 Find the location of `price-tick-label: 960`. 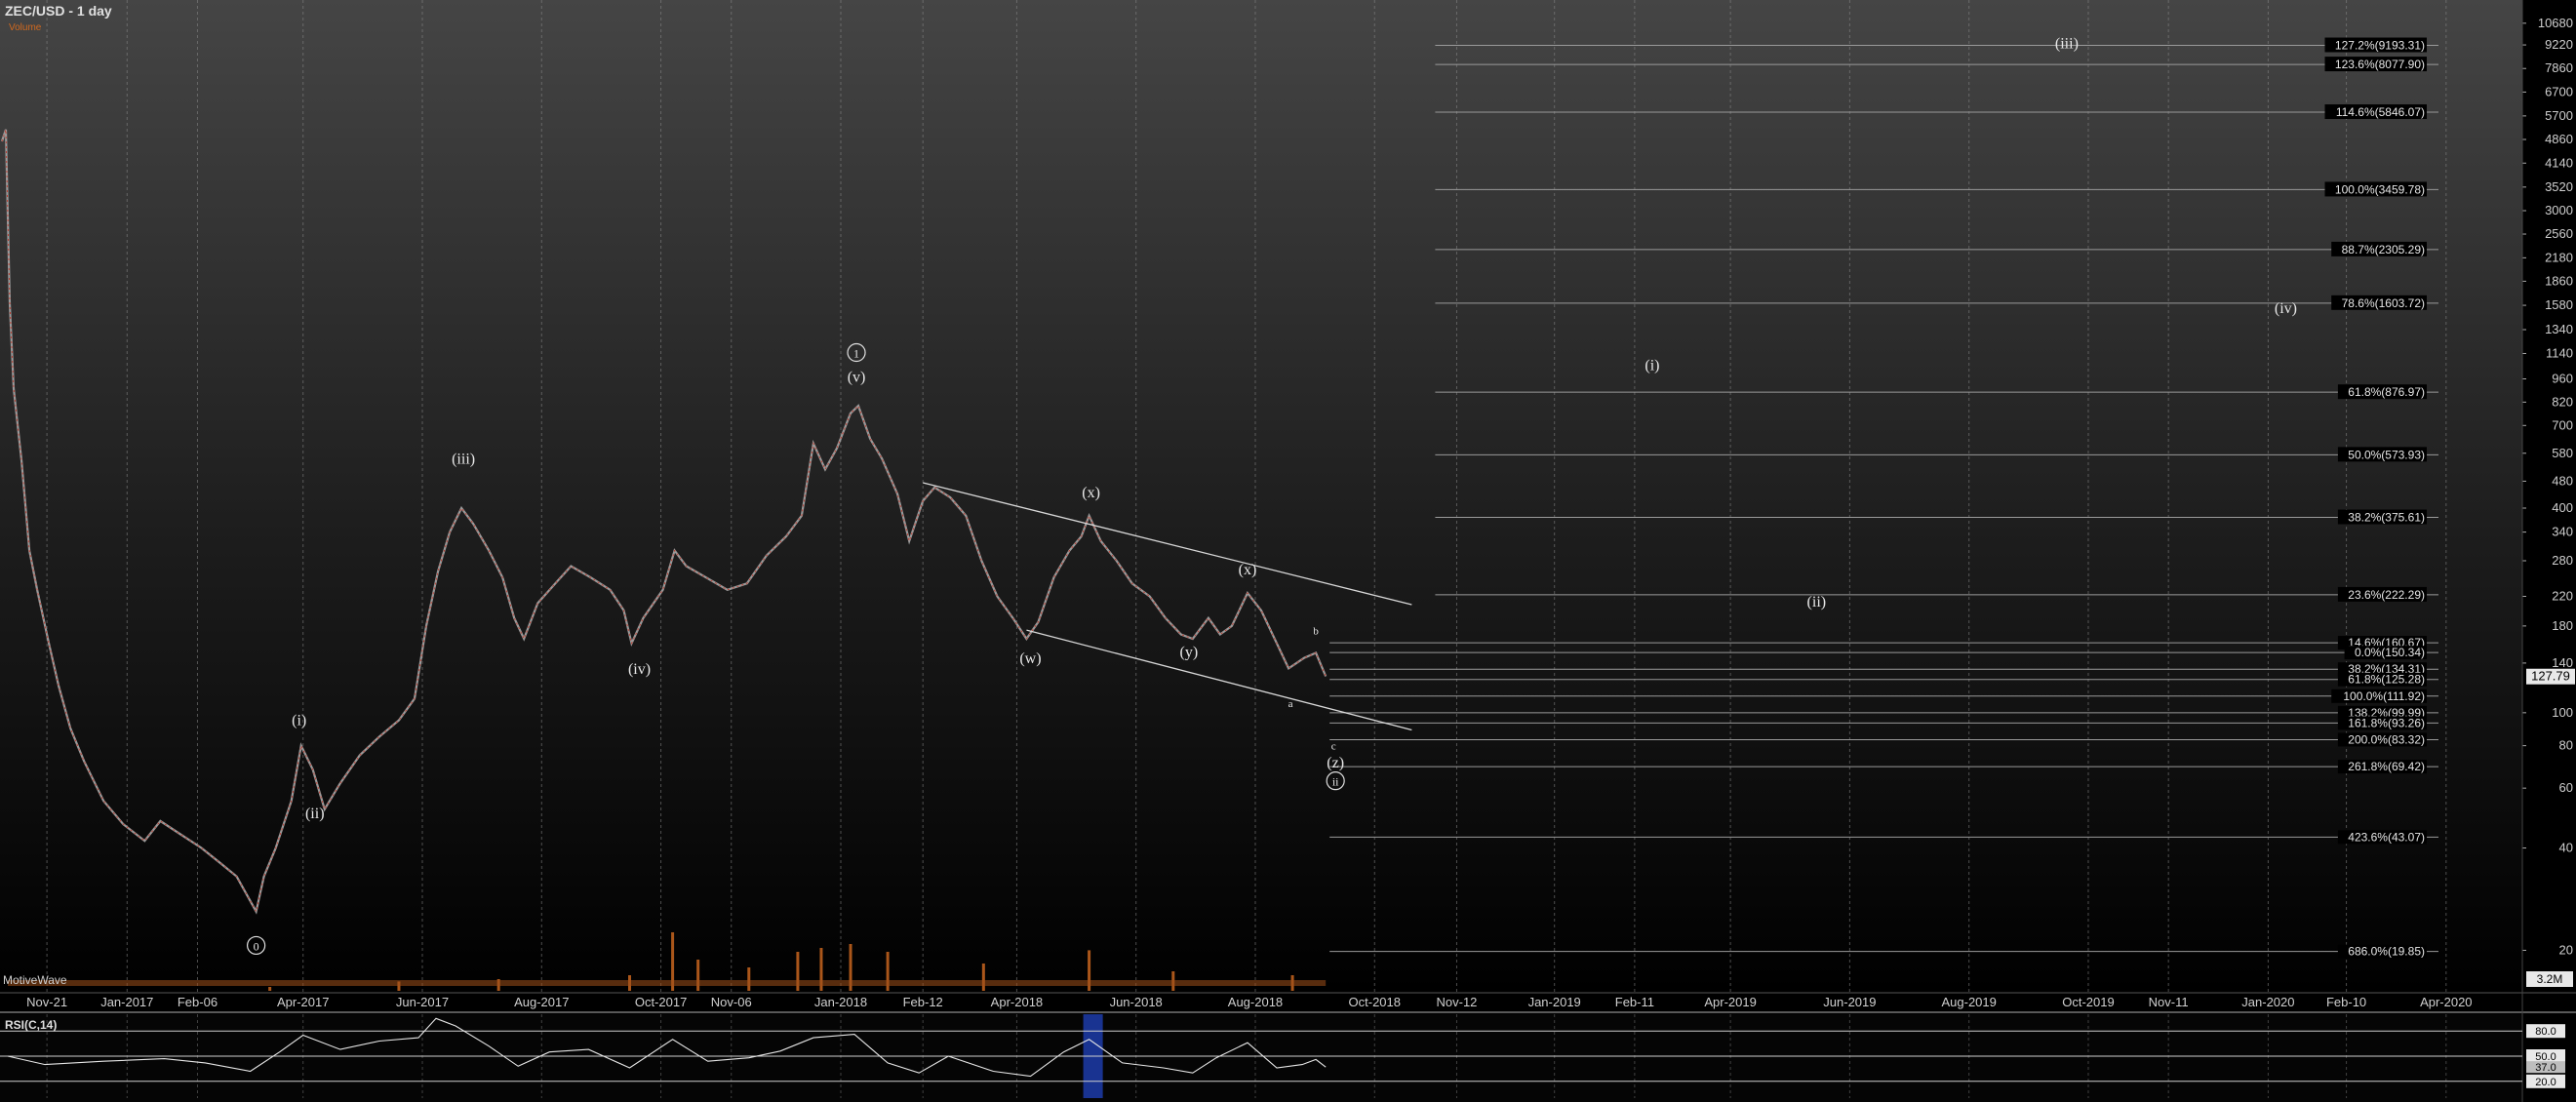

price-tick-label: 960 is located at coordinates (2562, 378).